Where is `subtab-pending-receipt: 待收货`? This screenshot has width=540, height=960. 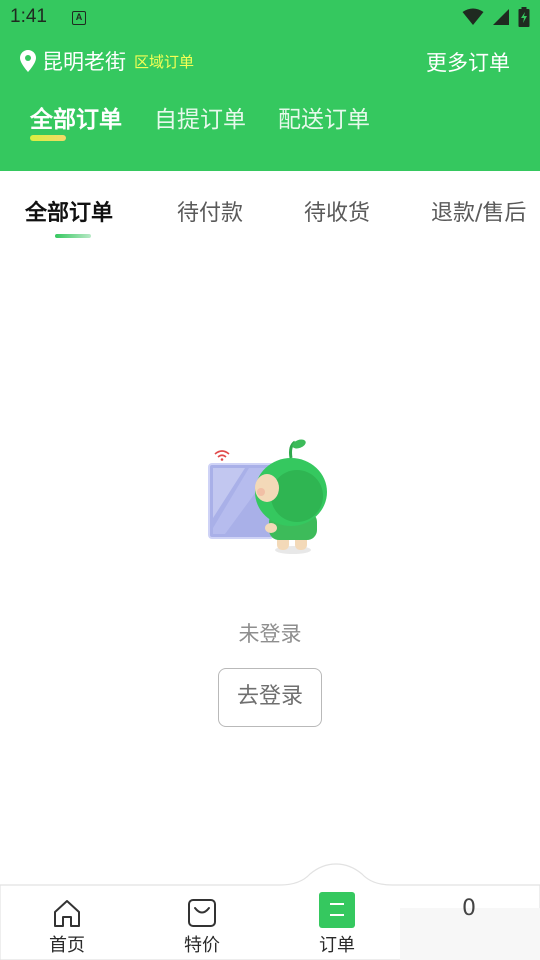
subtab-pending-receipt: 待收货 is located at coordinates (337, 211).